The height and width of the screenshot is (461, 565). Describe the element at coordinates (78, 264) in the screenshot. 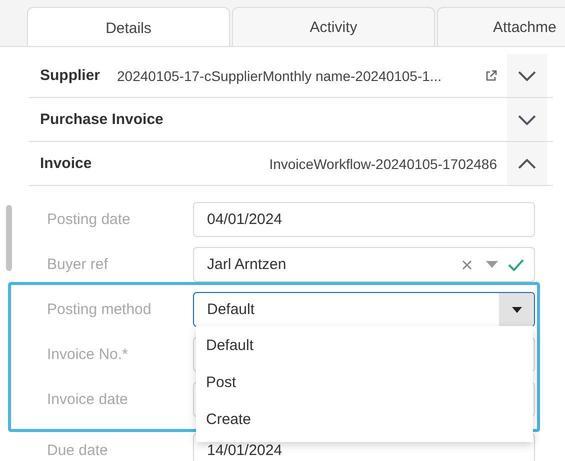

I see `field-label: Buyer ref` at that location.